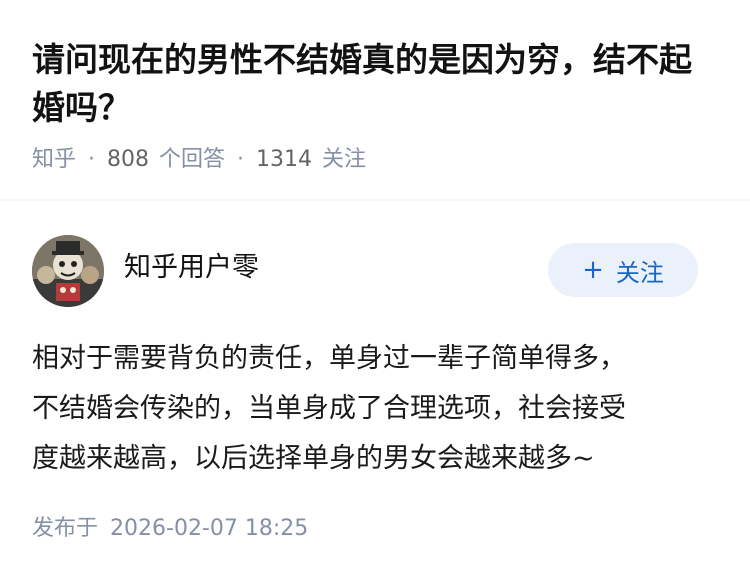 The height and width of the screenshot is (580, 750). What do you see at coordinates (209, 528) in the screenshot?
I see `published-time: 2026-02-07 18:25` at bounding box center [209, 528].